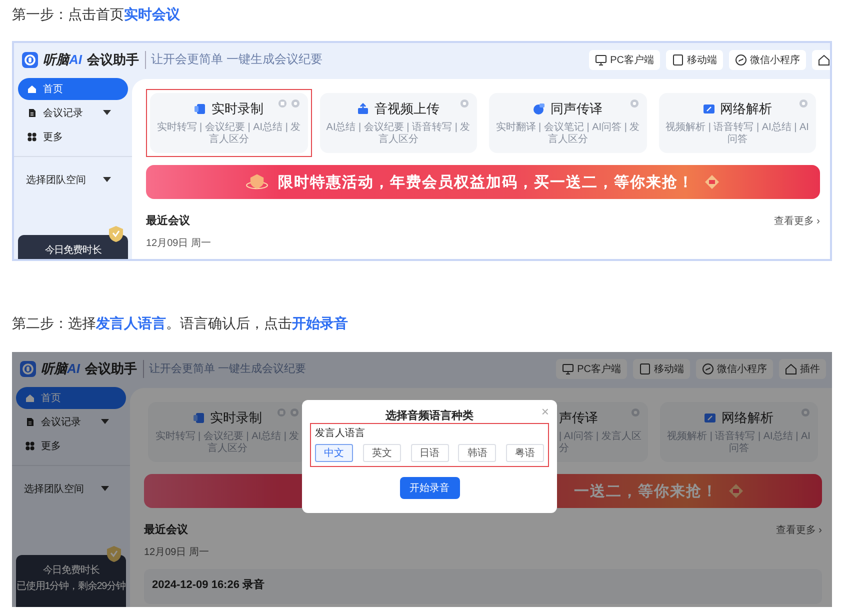 This screenshot has height=609, width=847. I want to click on card-title: 音视频上传, so click(407, 109).